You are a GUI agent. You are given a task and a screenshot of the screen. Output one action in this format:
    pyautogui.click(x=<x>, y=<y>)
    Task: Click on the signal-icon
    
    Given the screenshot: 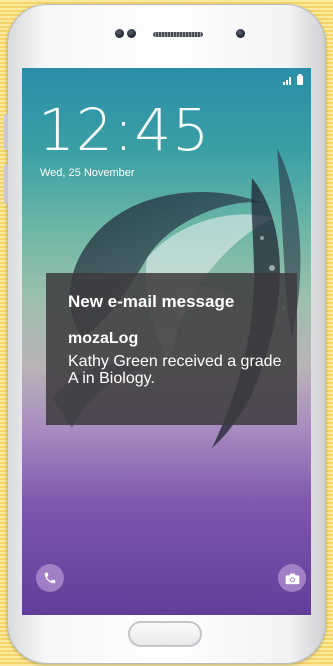 What is the action you would take?
    pyautogui.click(x=287, y=81)
    